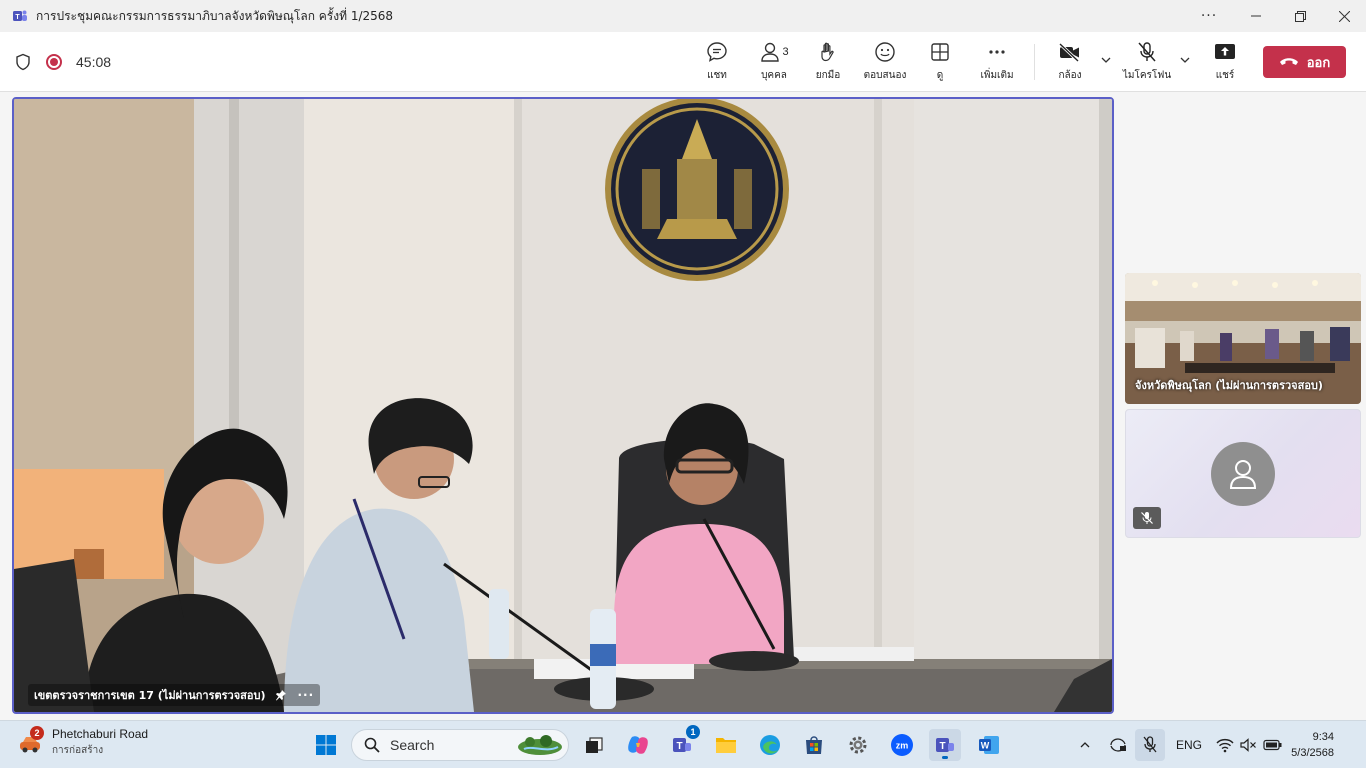  What do you see at coordinates (1069, 52) in the screenshot?
I see `camera-off-icon` at bounding box center [1069, 52].